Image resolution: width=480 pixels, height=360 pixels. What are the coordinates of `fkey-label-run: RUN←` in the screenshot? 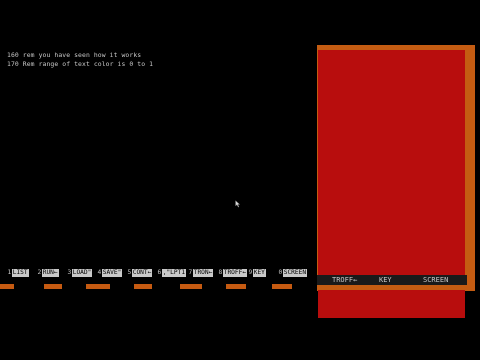 It's located at (50, 273).